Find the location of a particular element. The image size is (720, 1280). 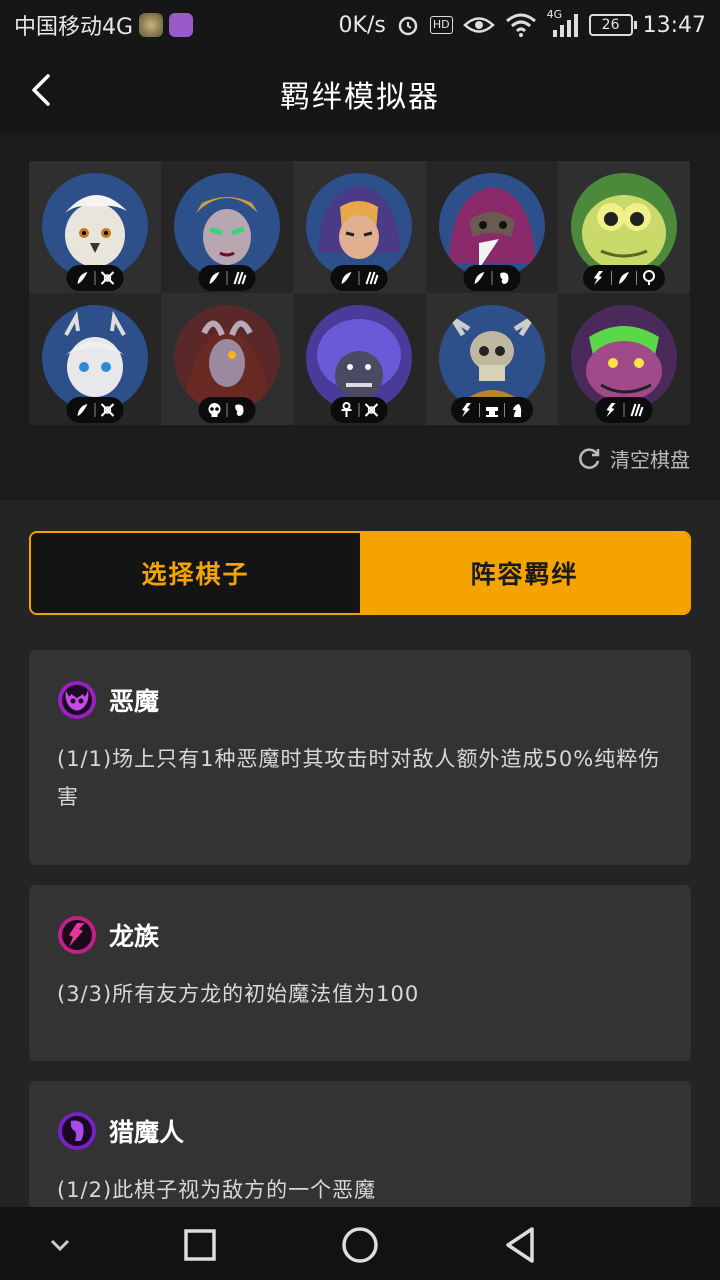

skull-icon is located at coordinates (215, 410).